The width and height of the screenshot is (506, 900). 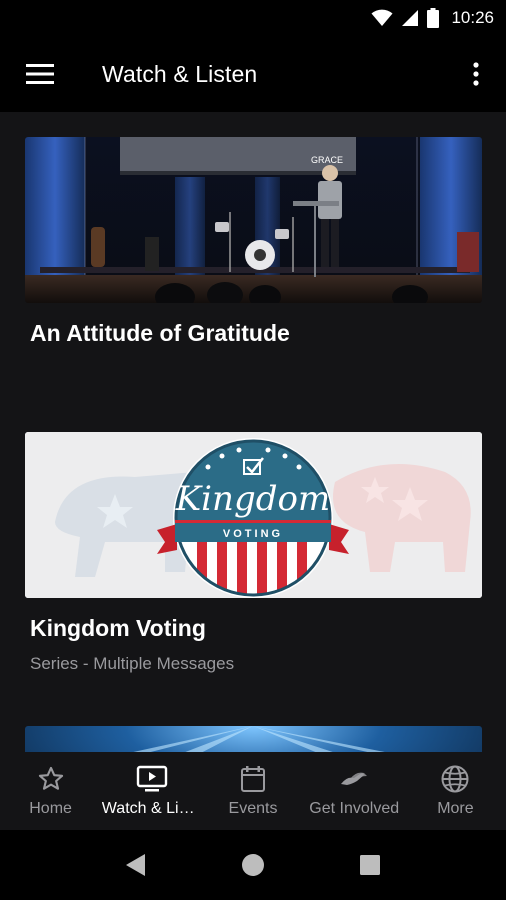 I want to click on menu-button, so click(x=40, y=74).